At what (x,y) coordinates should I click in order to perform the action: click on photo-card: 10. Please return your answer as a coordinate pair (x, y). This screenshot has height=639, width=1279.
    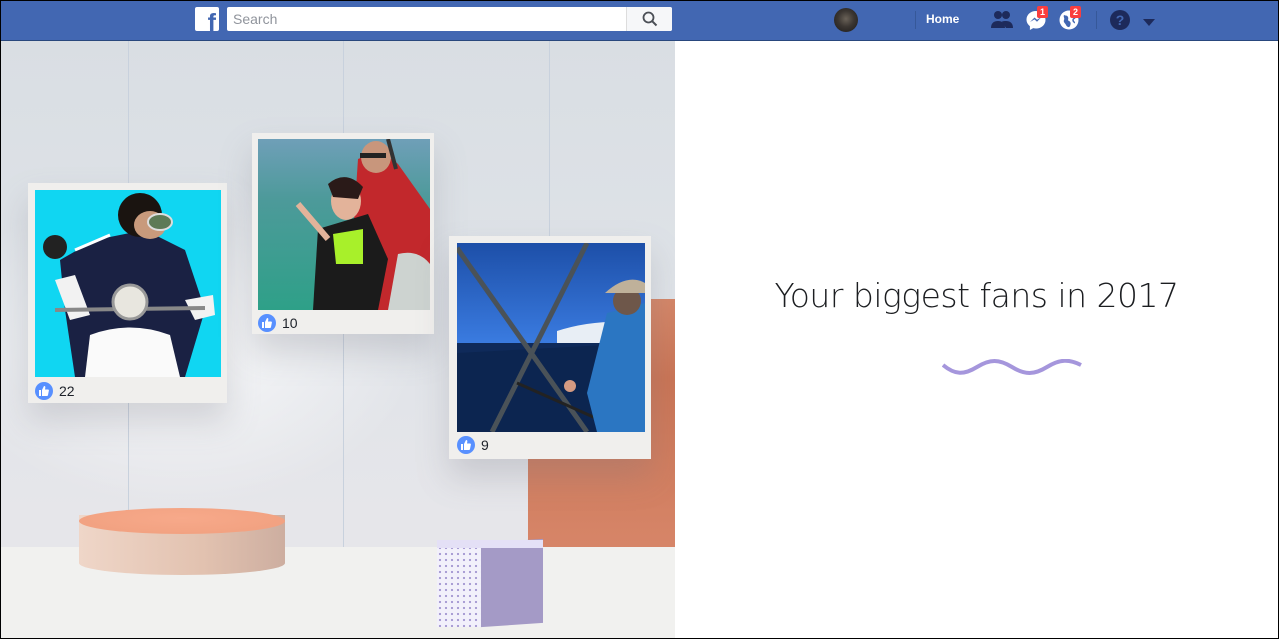
    Looking at the image, I should click on (343, 233).